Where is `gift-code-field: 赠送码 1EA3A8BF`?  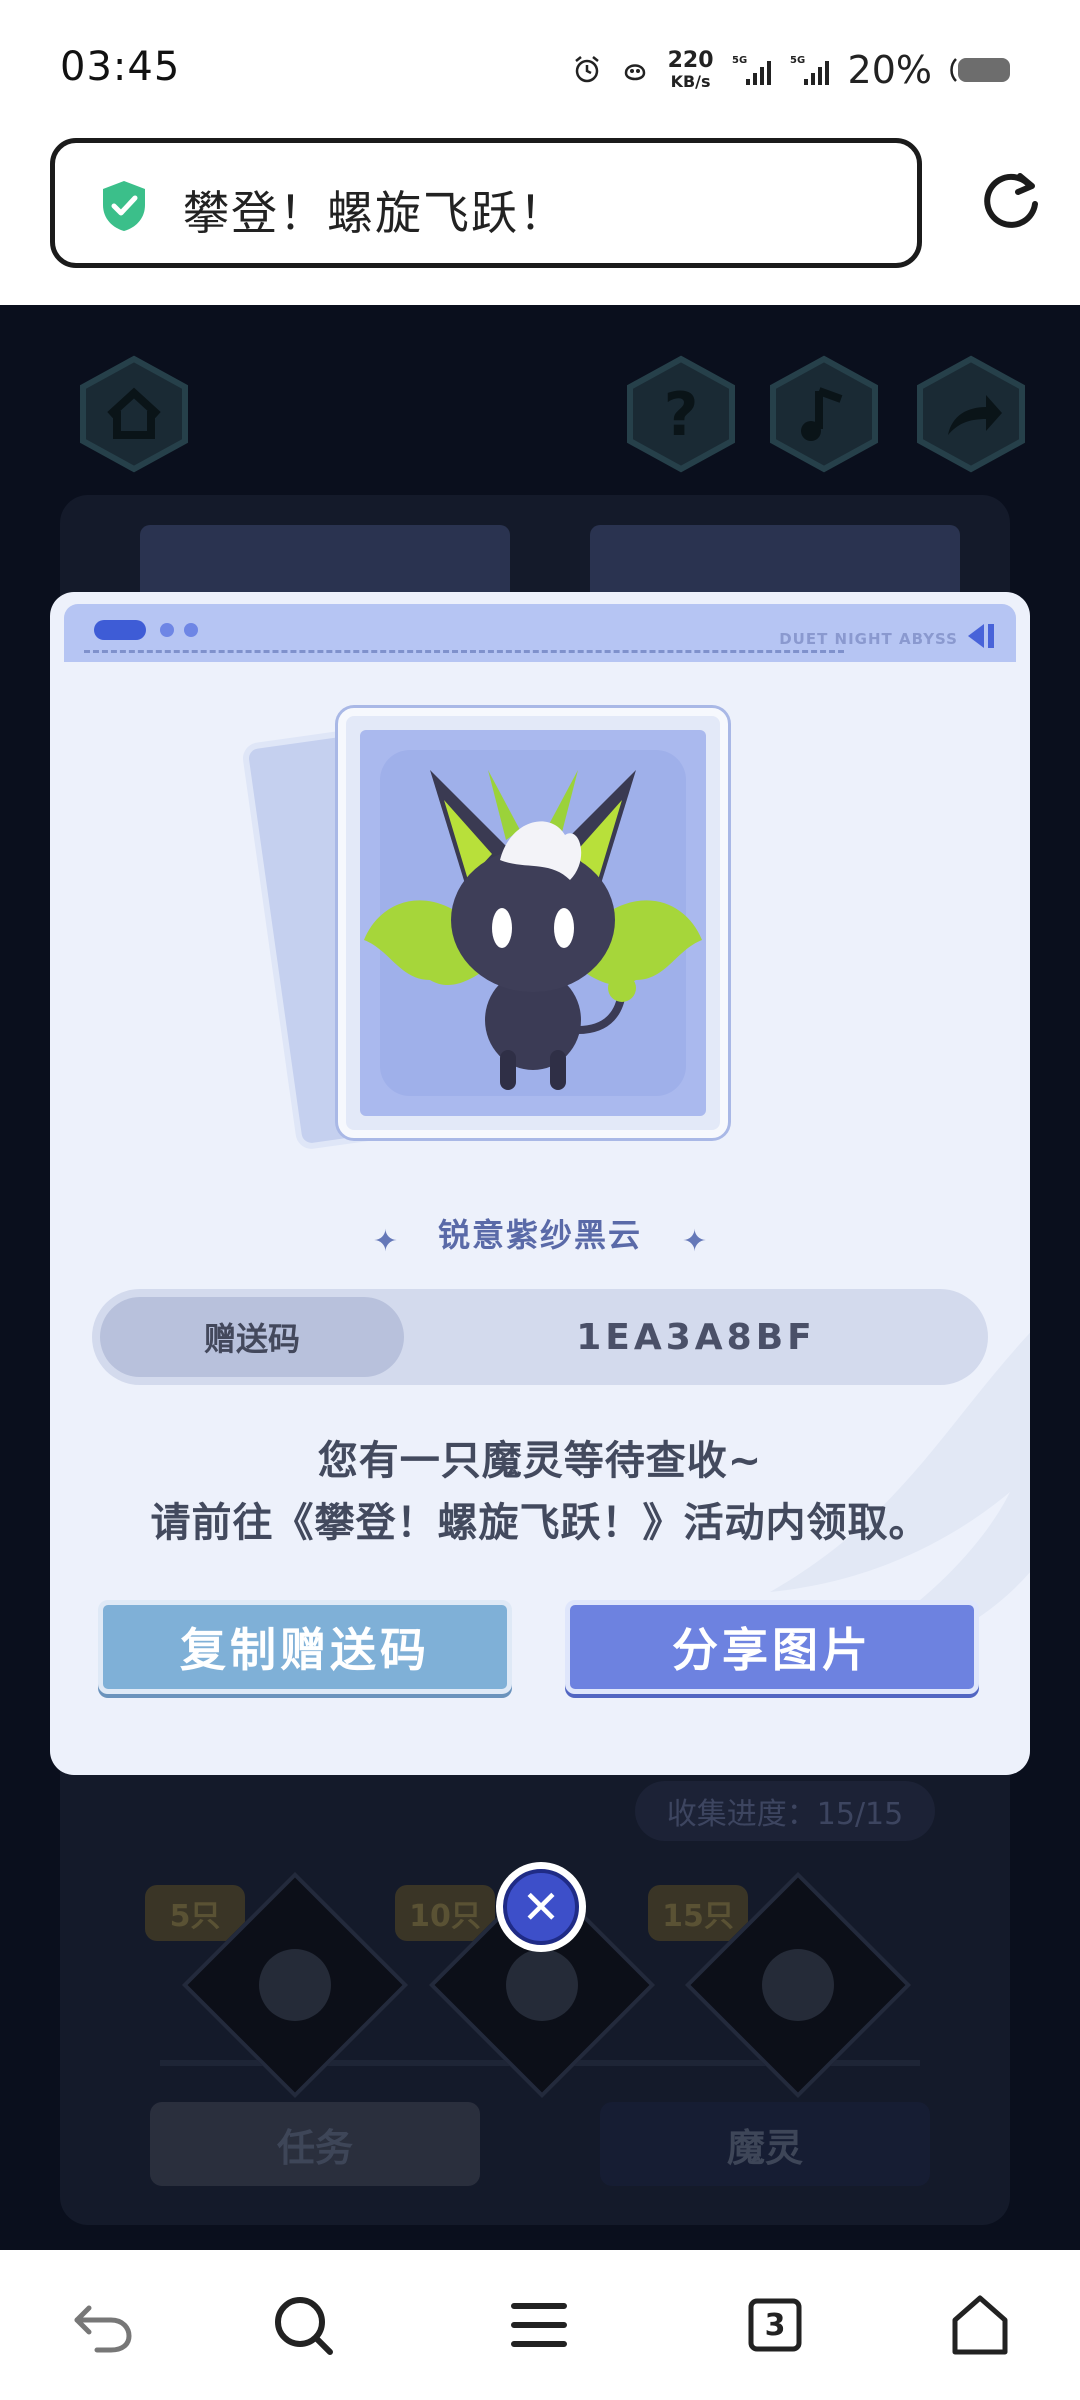 gift-code-field: 赠送码 1EA3A8BF is located at coordinates (540, 1337).